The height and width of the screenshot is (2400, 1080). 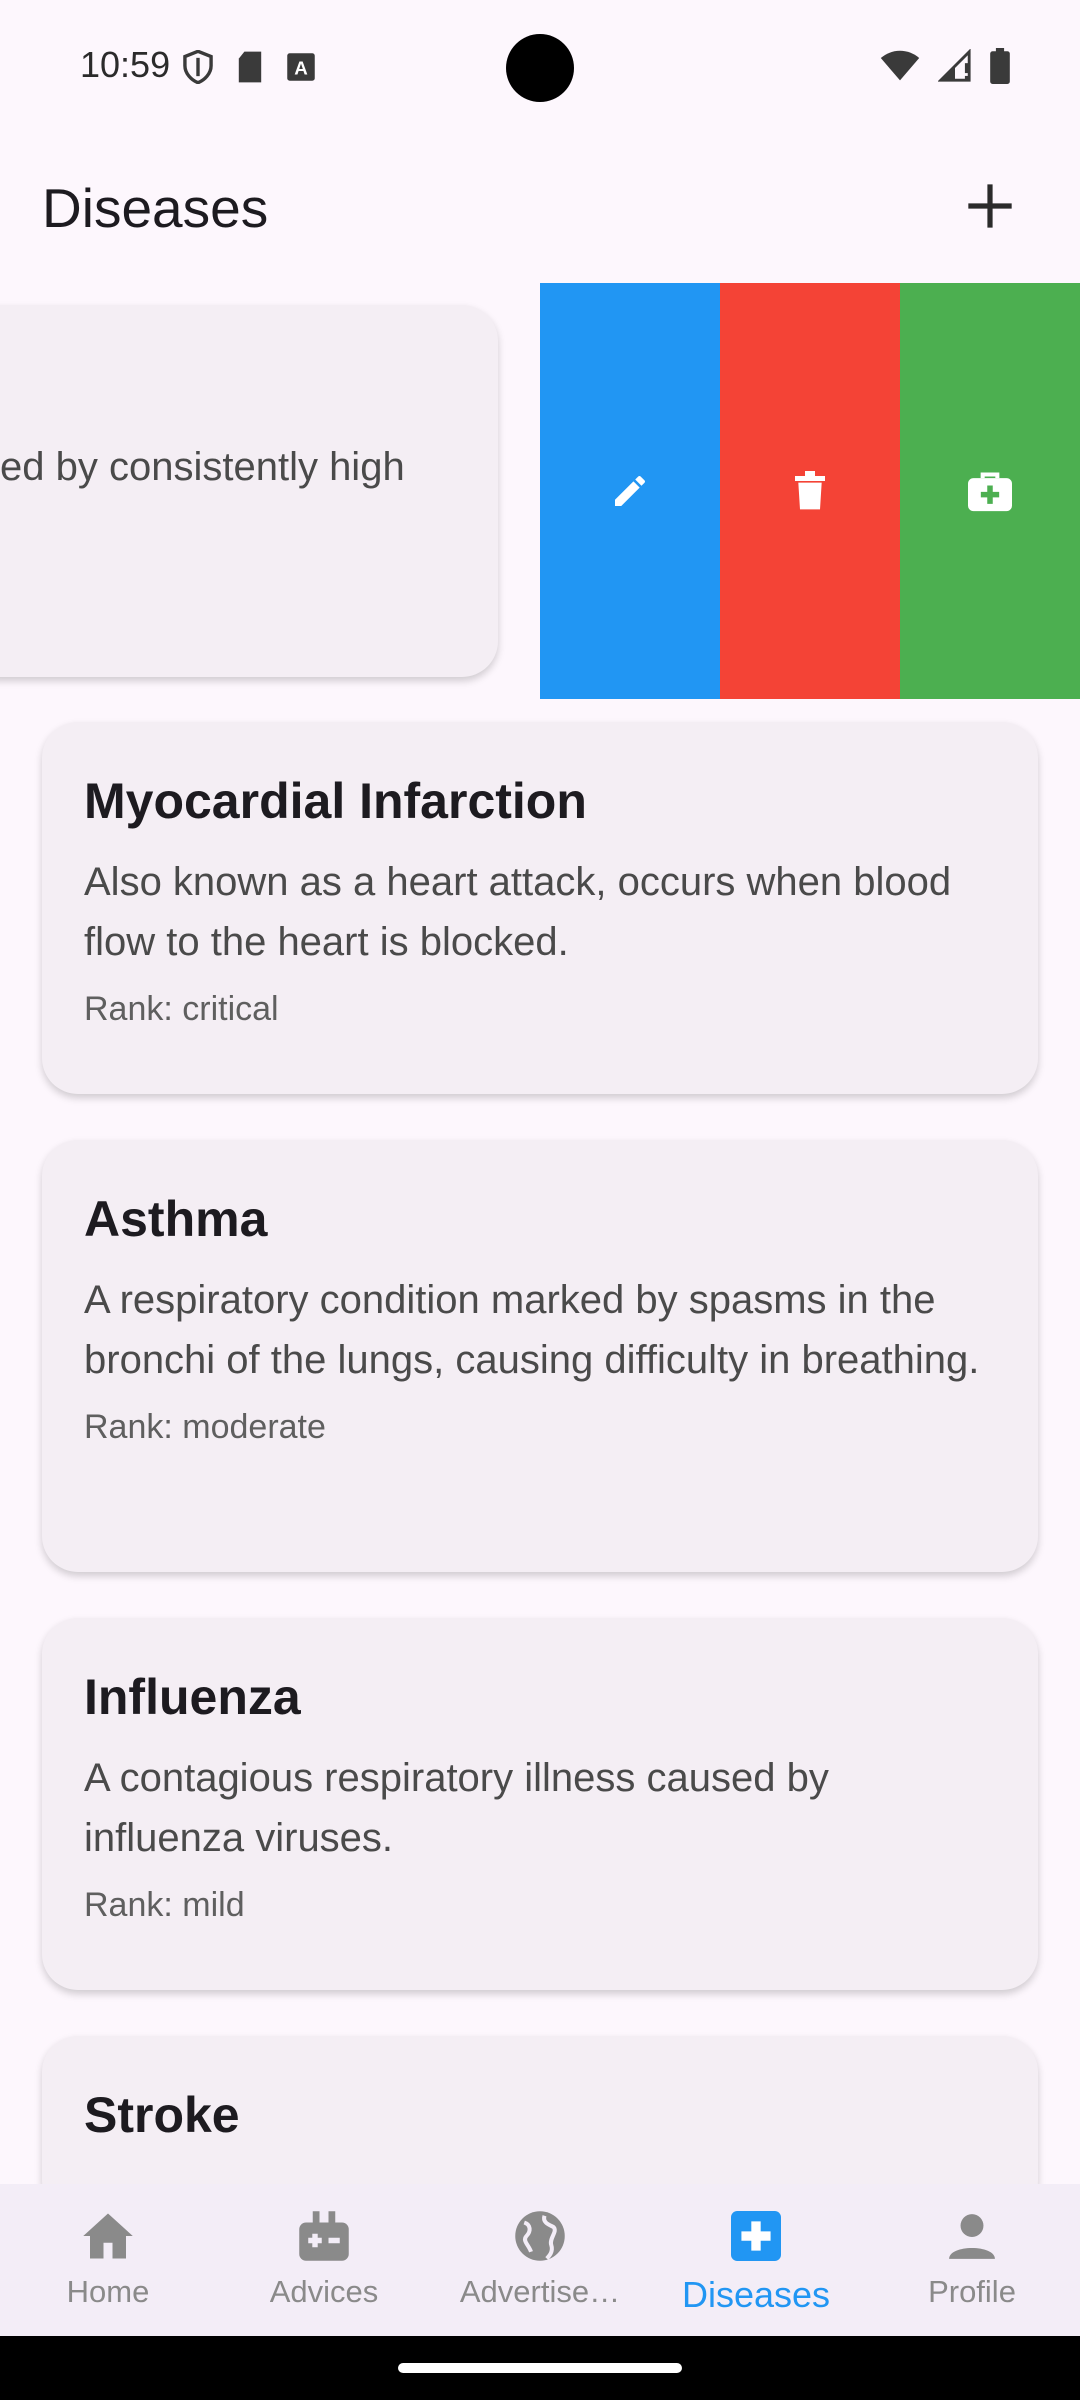 I want to click on edit-button, so click(x=630, y=491).